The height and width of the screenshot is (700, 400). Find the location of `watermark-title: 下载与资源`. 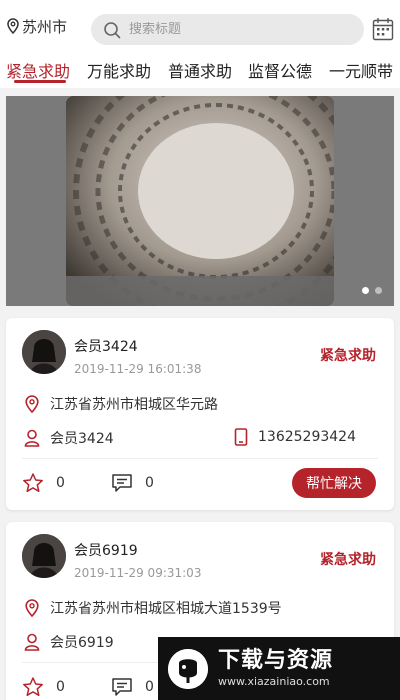

watermark-title: 下载与资源 is located at coordinates (276, 660).